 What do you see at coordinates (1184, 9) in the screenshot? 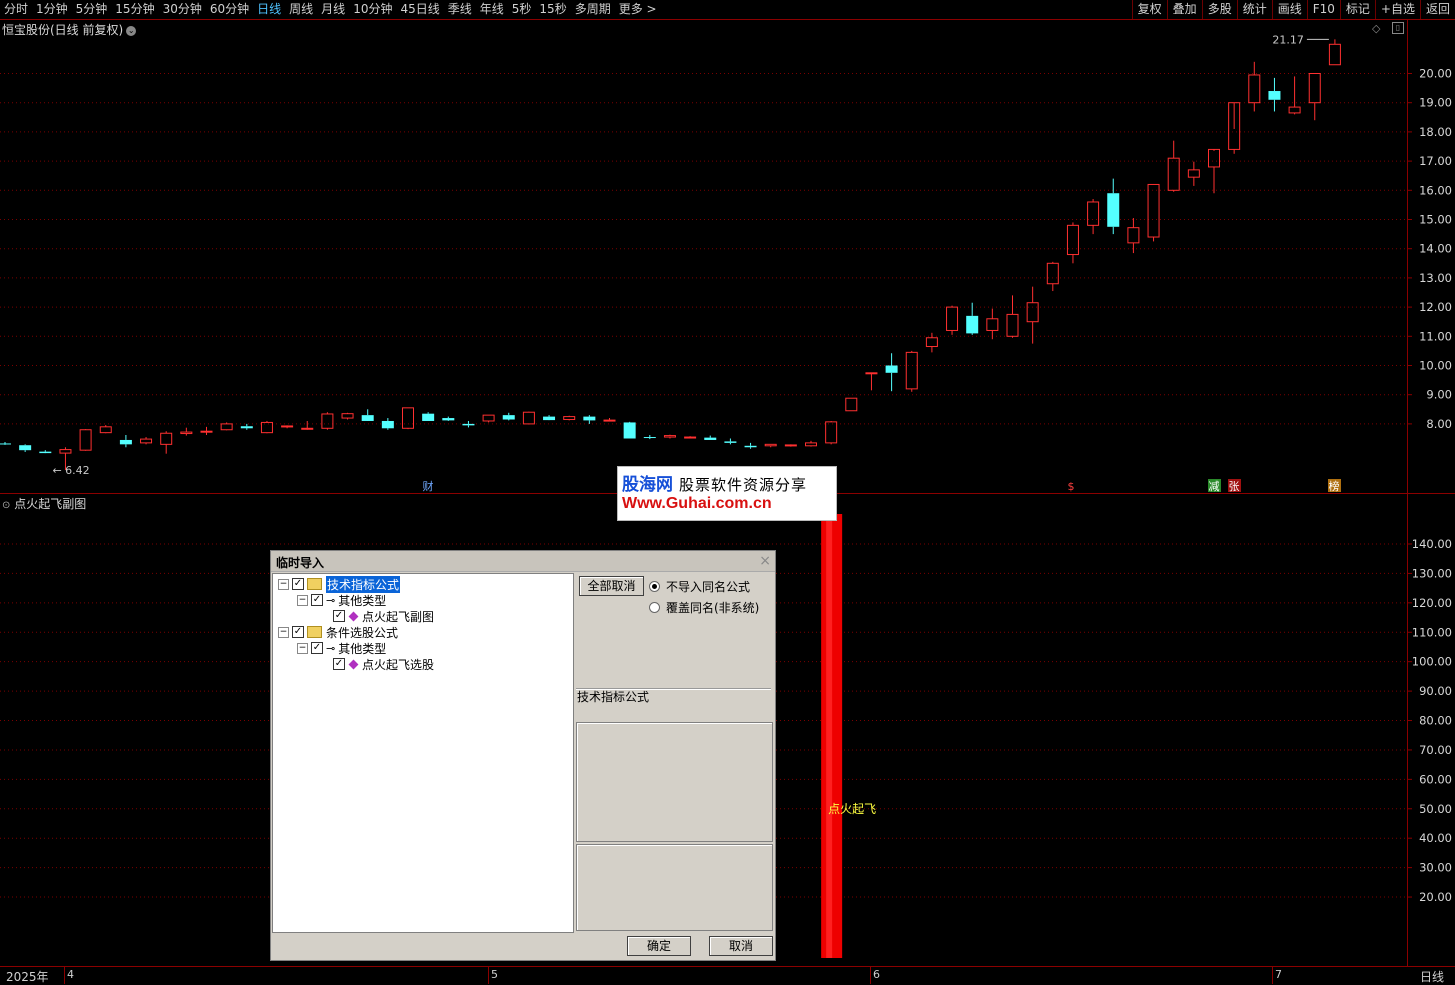
I see `toolbar-button-1: 叠加` at bounding box center [1184, 9].